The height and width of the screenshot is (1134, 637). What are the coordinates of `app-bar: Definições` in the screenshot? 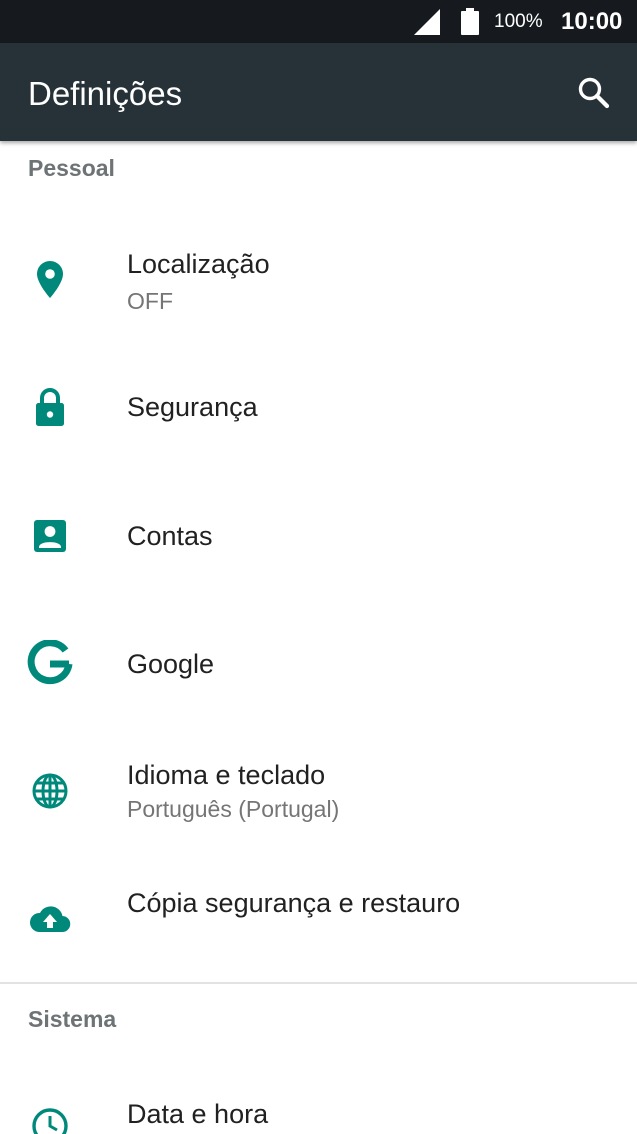 It's located at (318, 92).